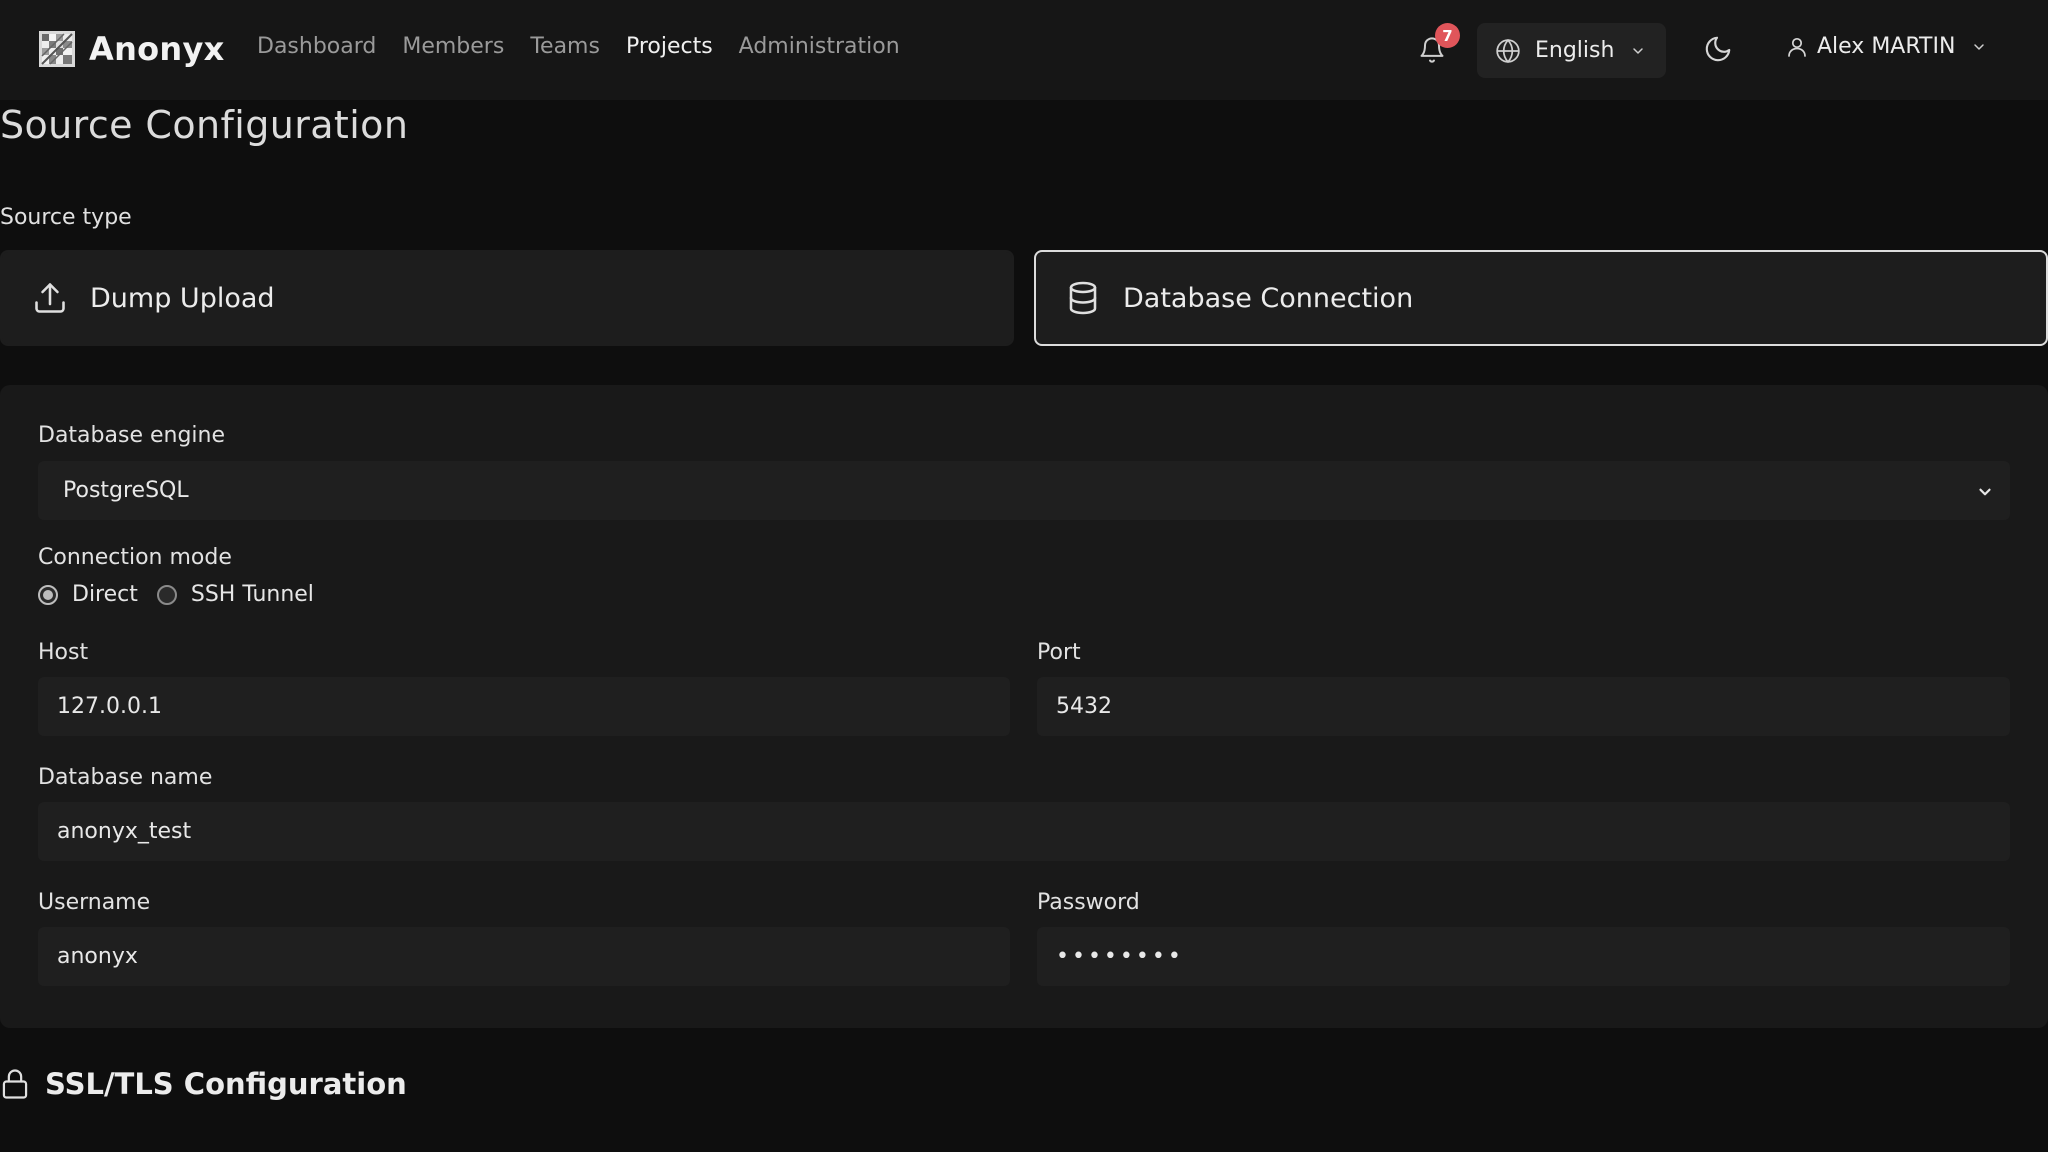  I want to click on host-input: 127.0.0.1, so click(524, 706).